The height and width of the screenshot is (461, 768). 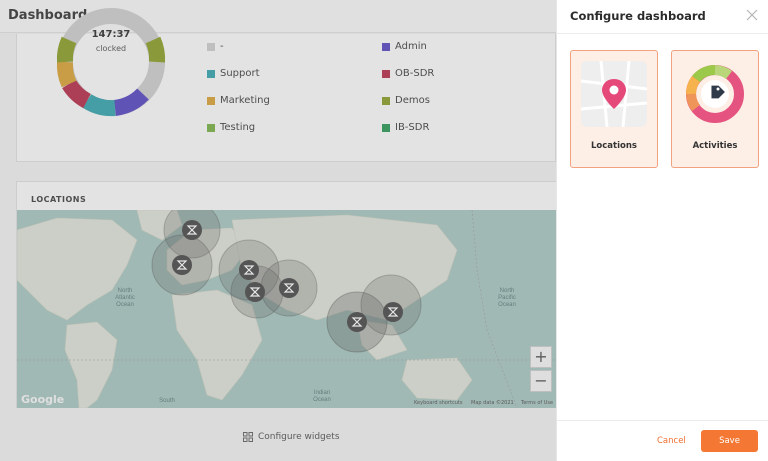 What do you see at coordinates (614, 146) in the screenshot?
I see `widget-card-label: Locations` at bounding box center [614, 146].